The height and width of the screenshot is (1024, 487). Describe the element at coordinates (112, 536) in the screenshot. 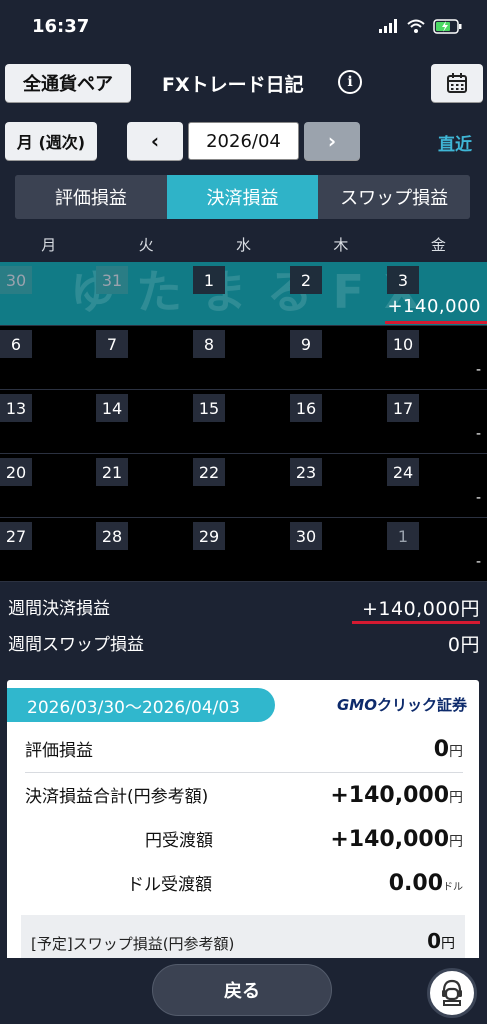

I see `calendar-day: 28` at that location.